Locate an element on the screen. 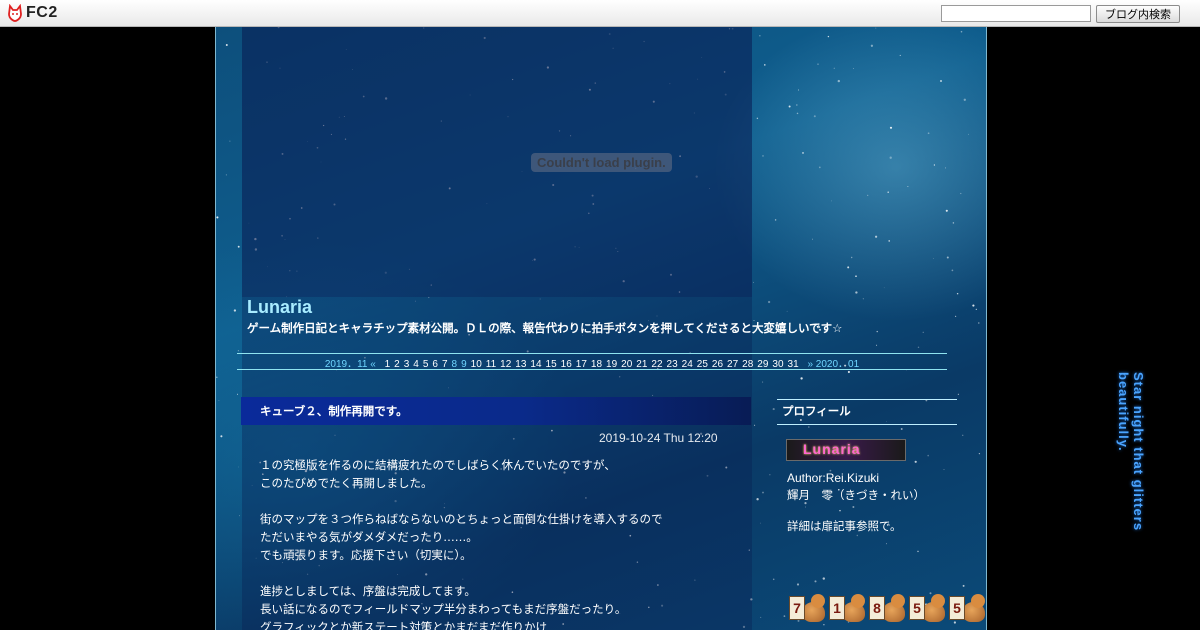 Image resolution: width=1200 pixels, height=630 pixels. plugin-error-message: Couldn't load plugin. is located at coordinates (601, 162).